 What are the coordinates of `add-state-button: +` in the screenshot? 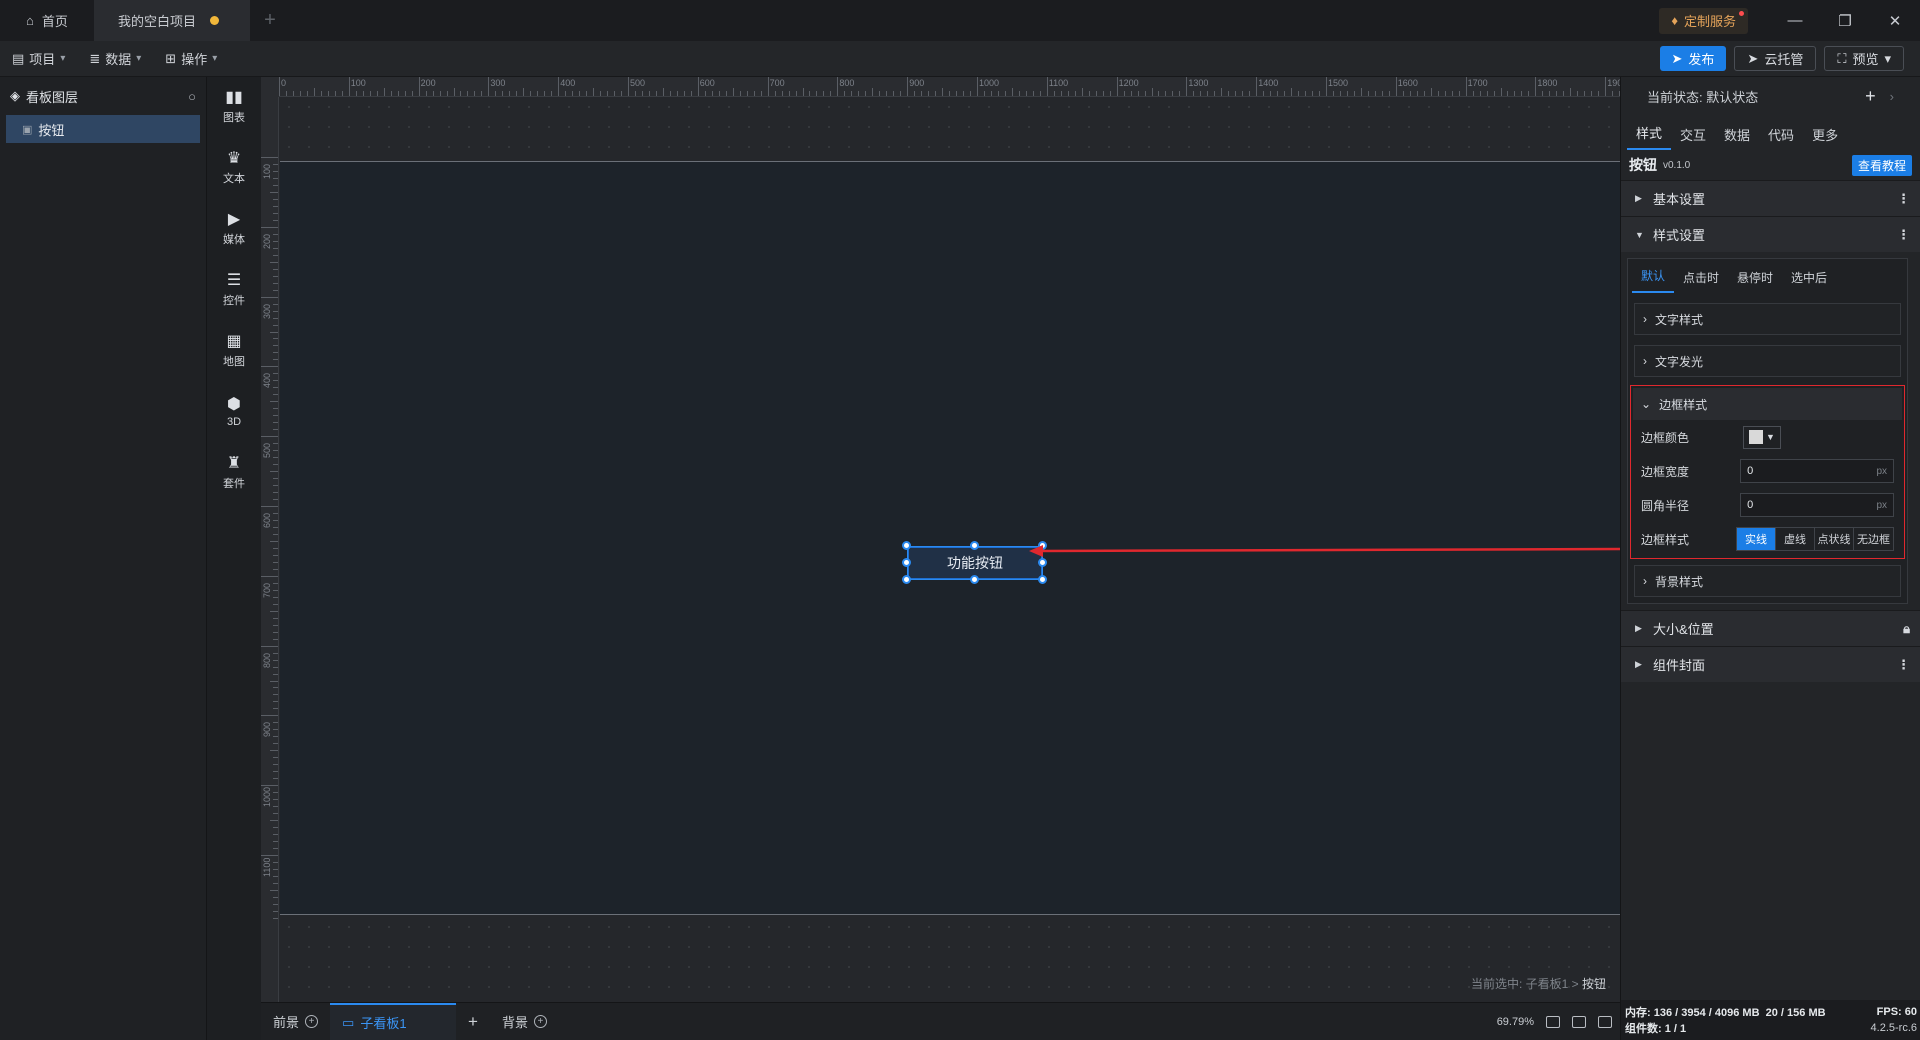 It's located at (1870, 96).